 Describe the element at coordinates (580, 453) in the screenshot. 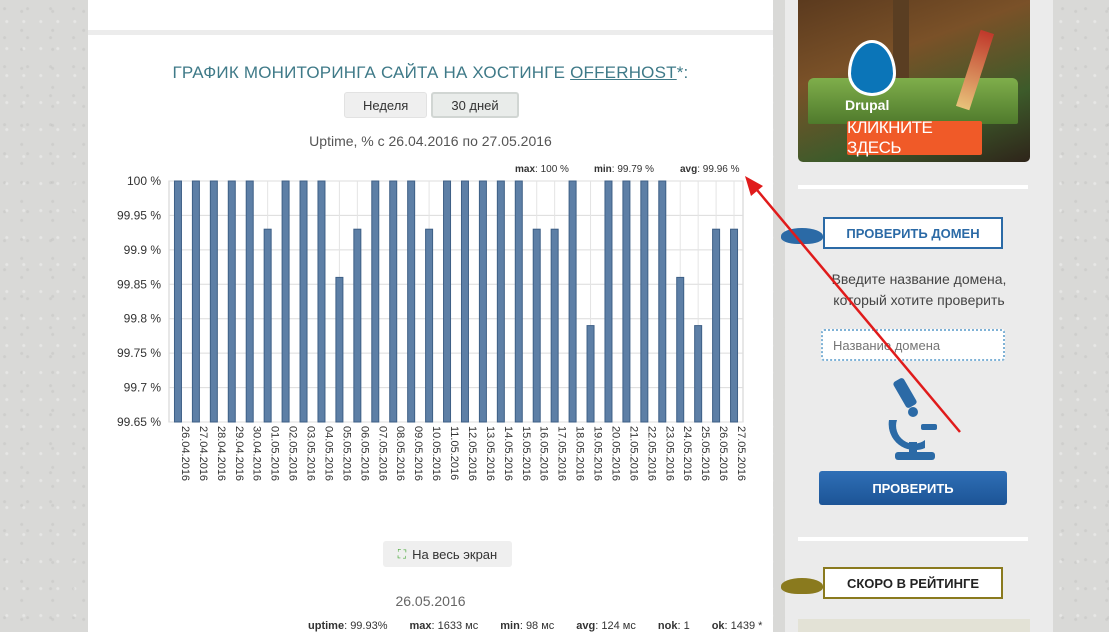

I see `x-tick-label: 18.05.2016` at that location.